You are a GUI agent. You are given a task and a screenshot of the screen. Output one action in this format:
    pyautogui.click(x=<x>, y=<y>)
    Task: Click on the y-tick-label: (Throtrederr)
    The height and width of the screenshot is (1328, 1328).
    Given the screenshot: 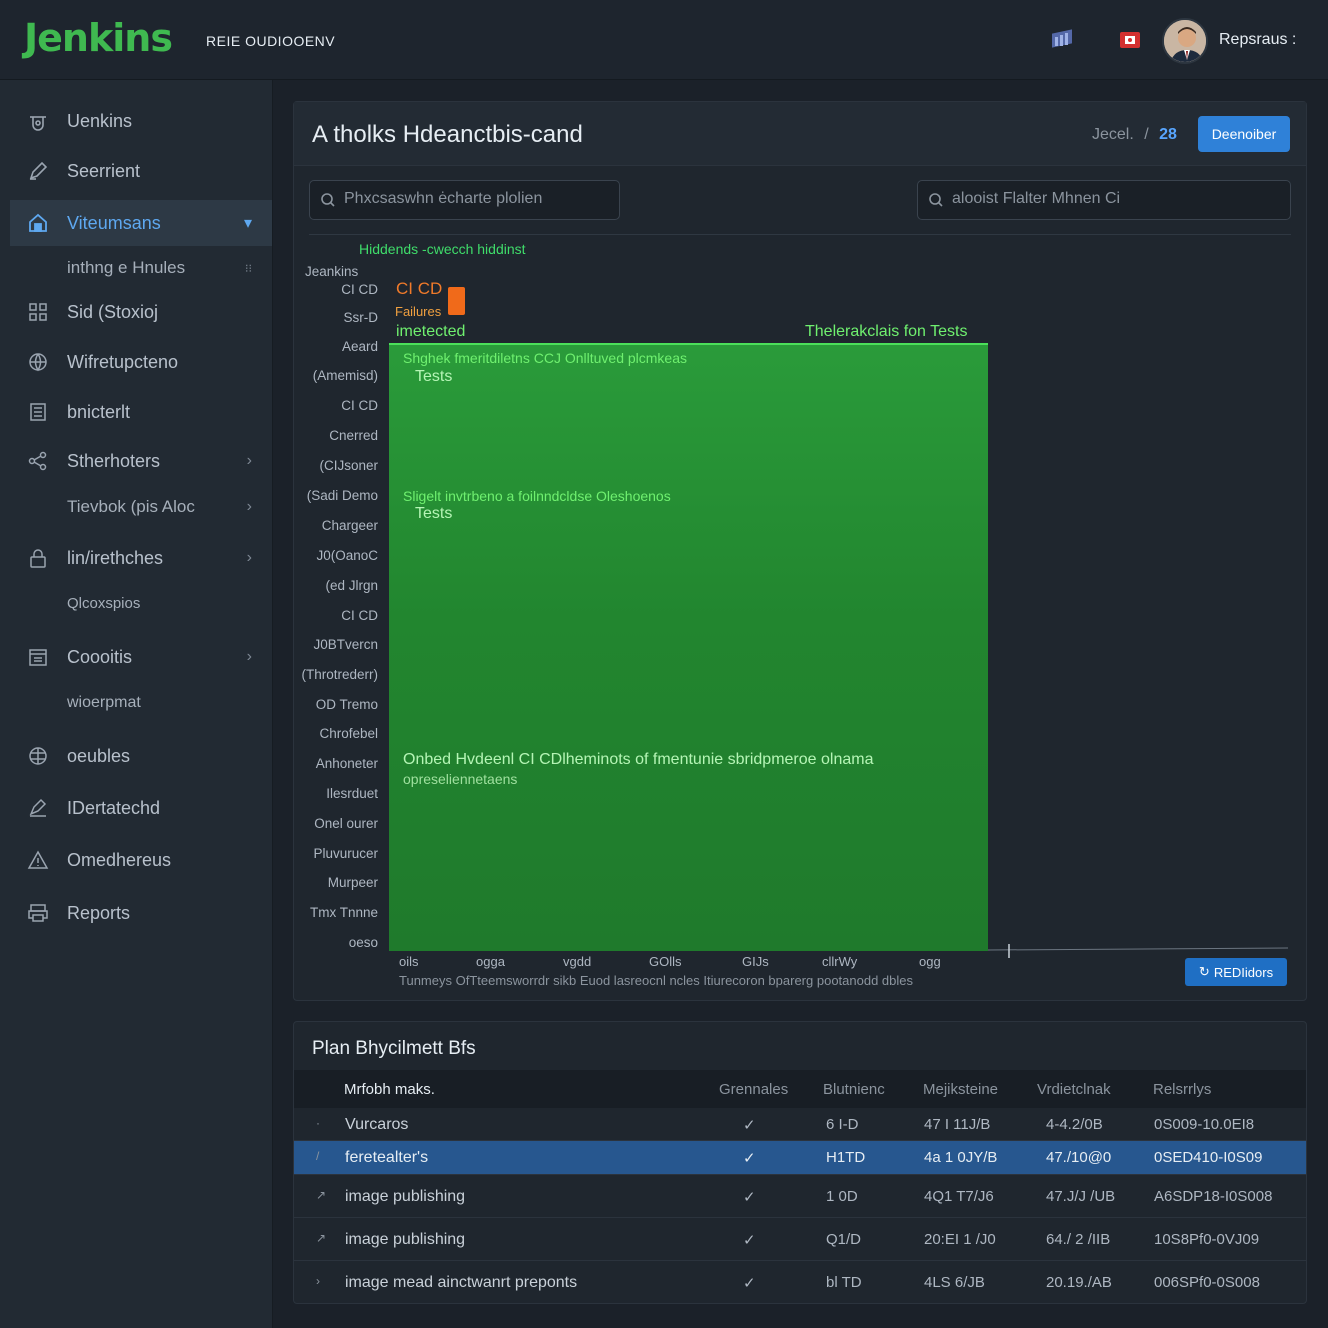 What is the action you would take?
    pyautogui.click(x=339, y=674)
    